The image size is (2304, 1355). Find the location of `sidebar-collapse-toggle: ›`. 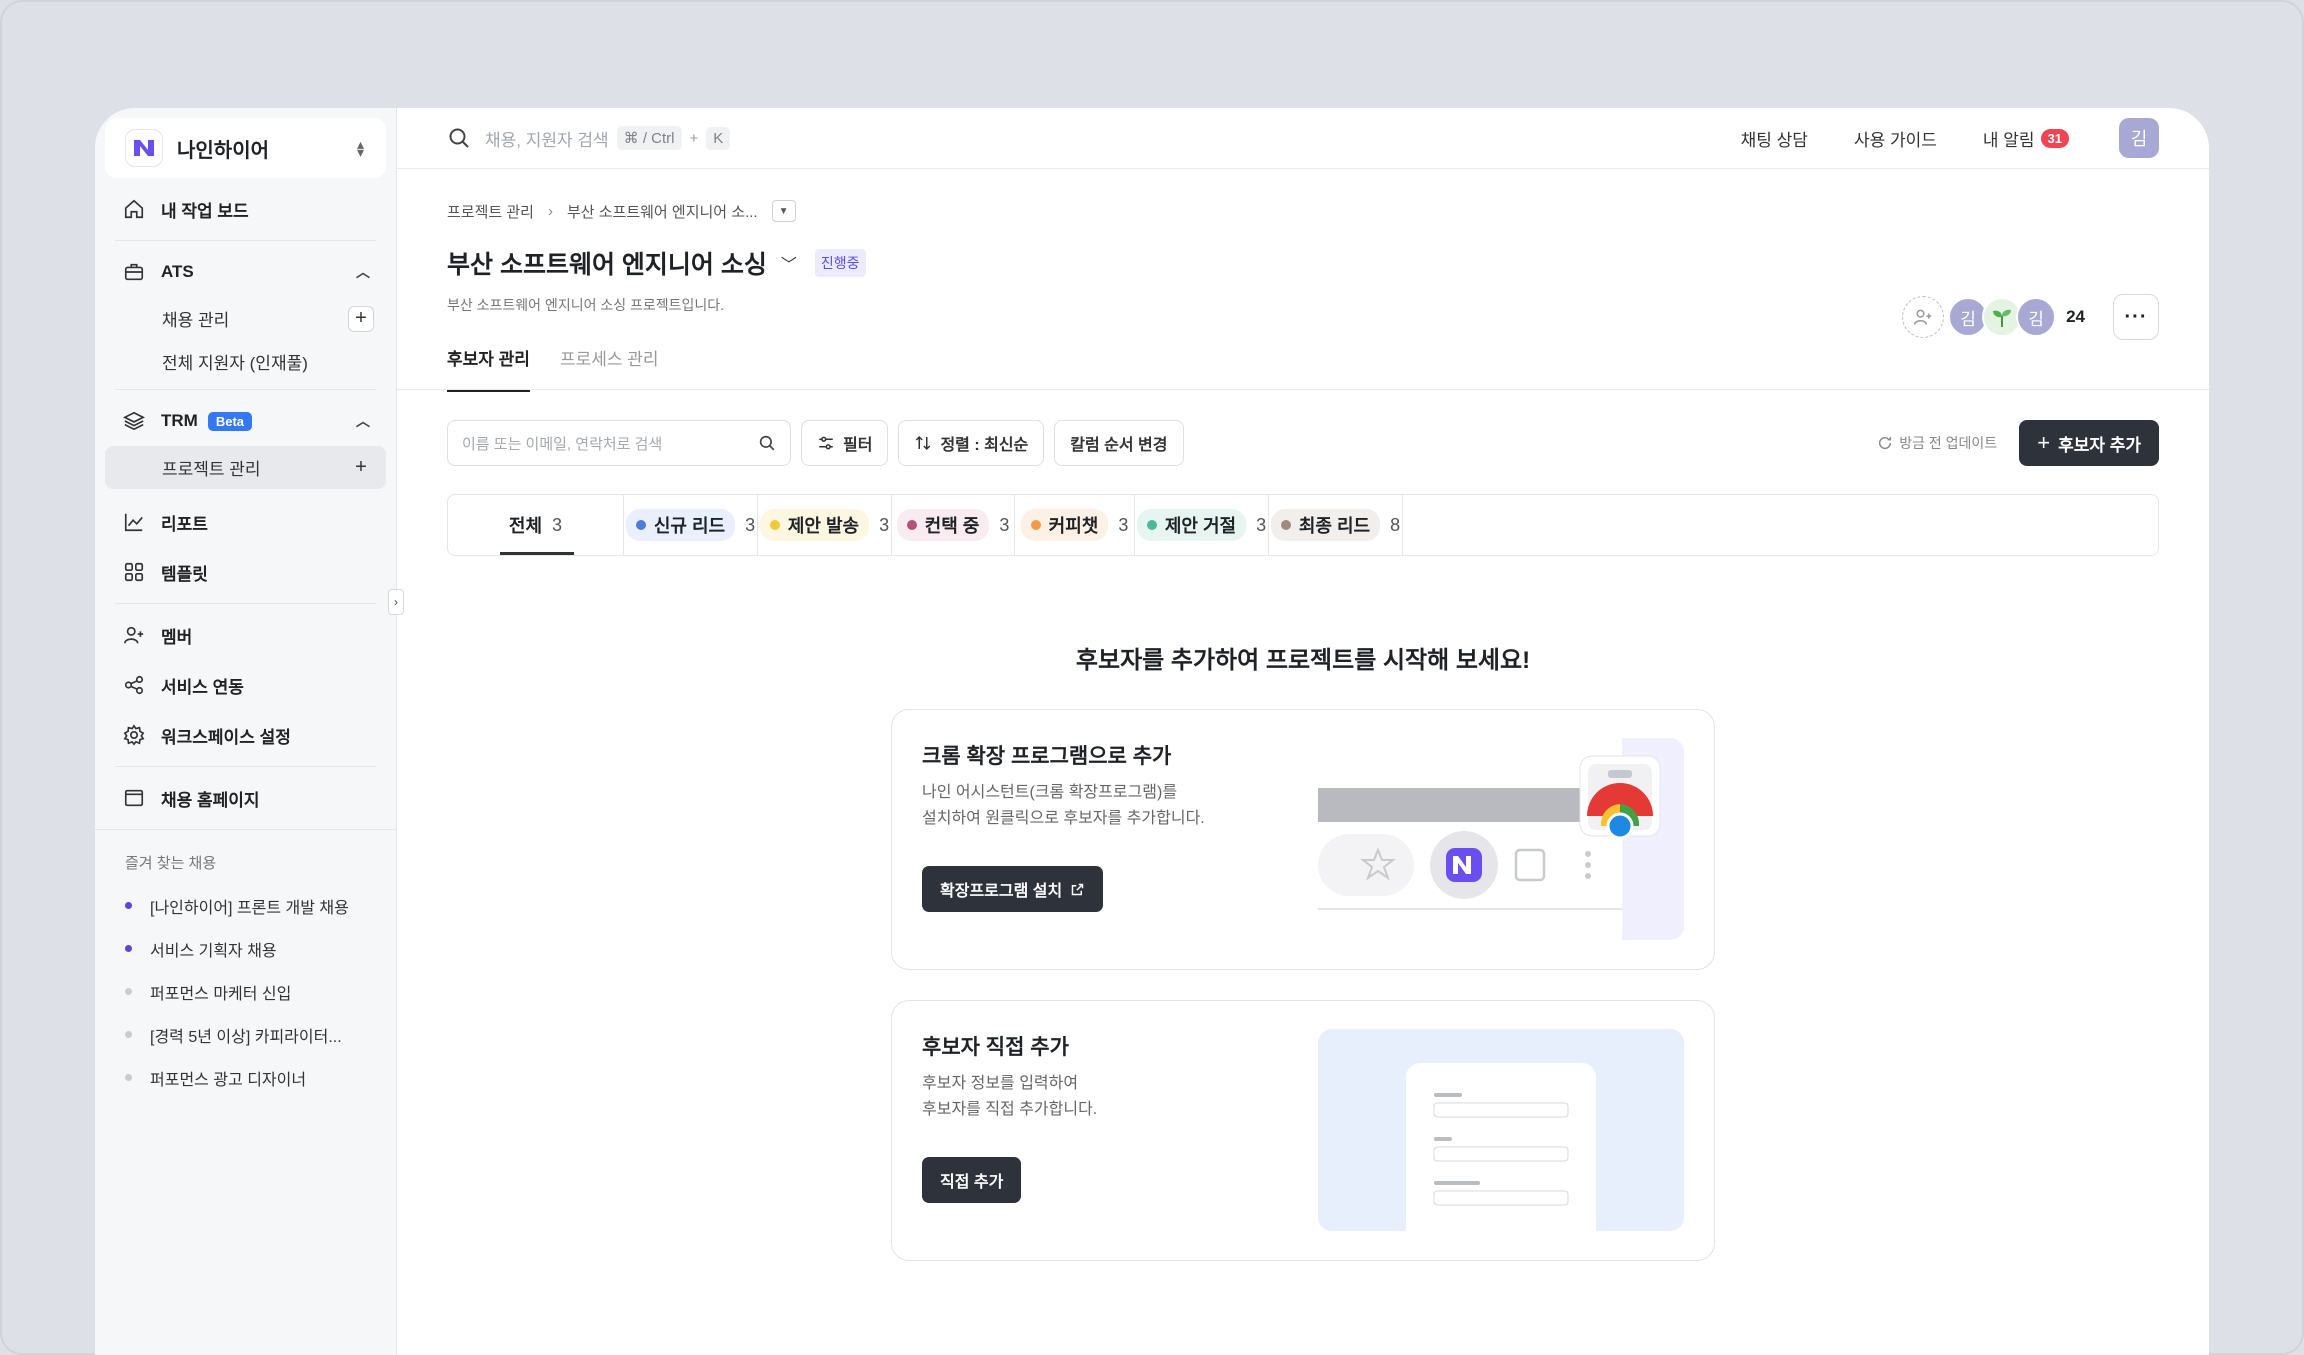

sidebar-collapse-toggle: › is located at coordinates (396, 602).